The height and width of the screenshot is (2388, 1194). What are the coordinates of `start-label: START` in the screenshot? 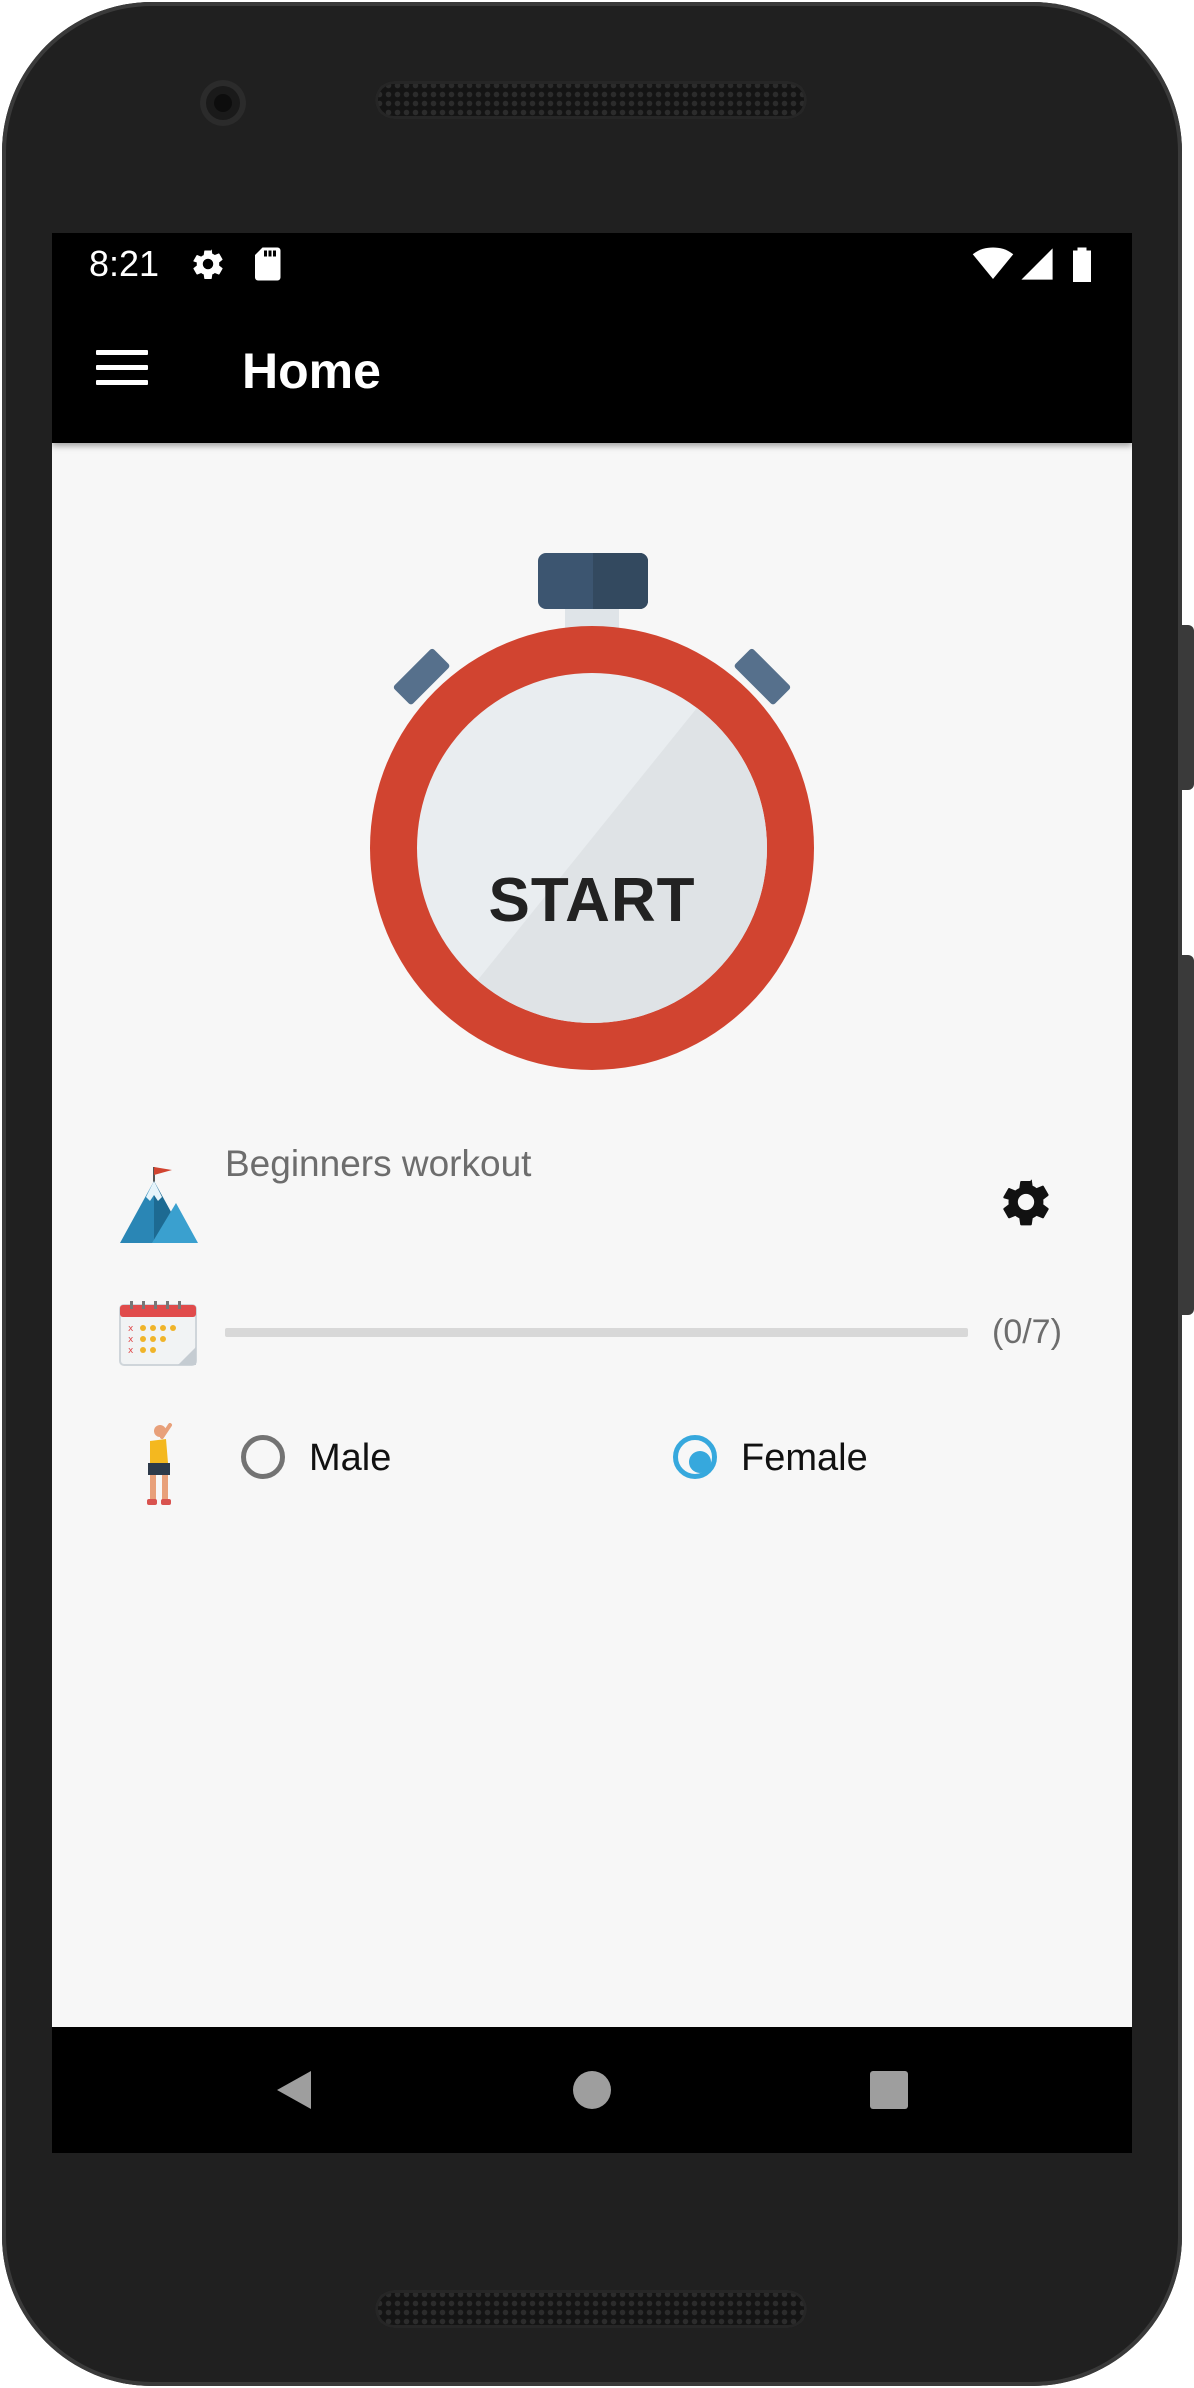 It's located at (592, 900).